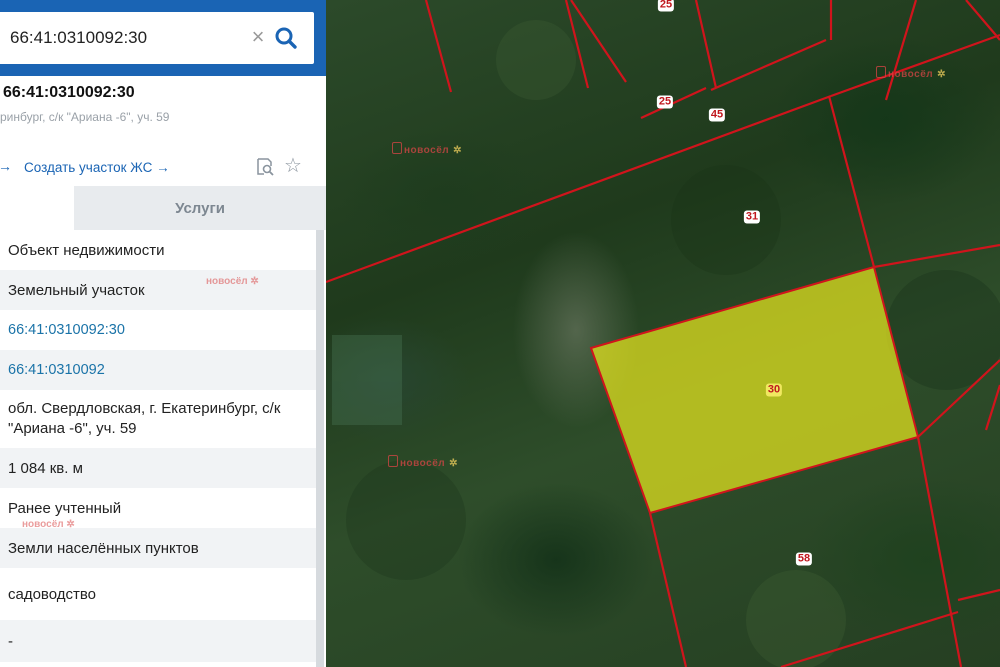  Describe the element at coordinates (200, 208) in the screenshot. I see `tab-services: Услуги` at that location.